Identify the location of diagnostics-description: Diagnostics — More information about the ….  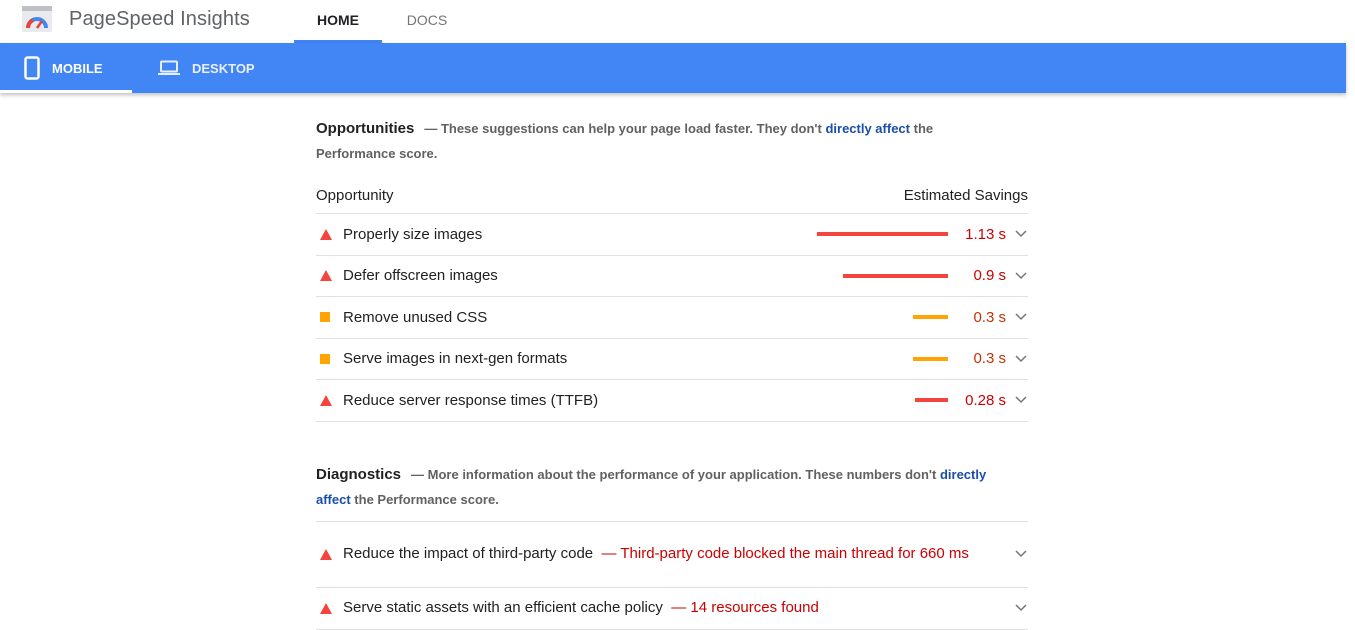
(672, 487).